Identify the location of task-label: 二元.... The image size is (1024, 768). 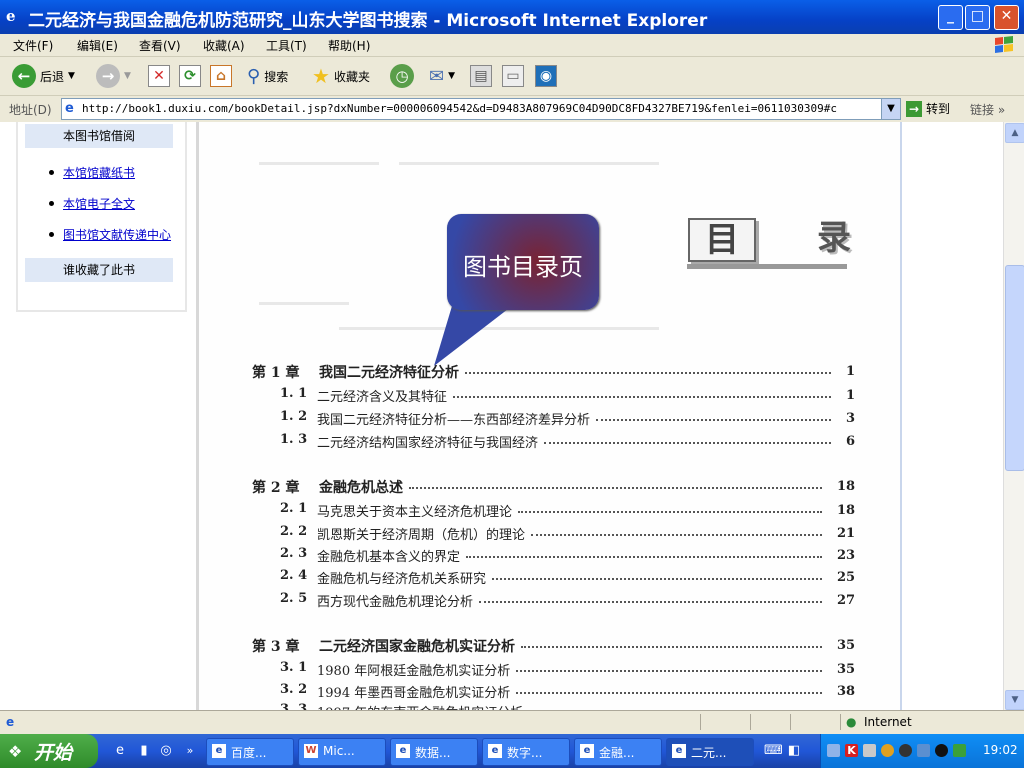
(709, 753).